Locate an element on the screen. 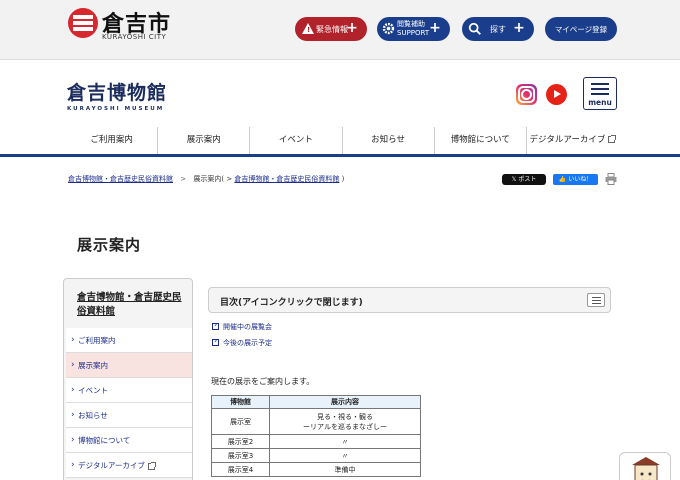 Image resolution: width=680 pixels, height=480 pixels. content-line: ーリアルを巡るまなざしー is located at coordinates (345, 426).